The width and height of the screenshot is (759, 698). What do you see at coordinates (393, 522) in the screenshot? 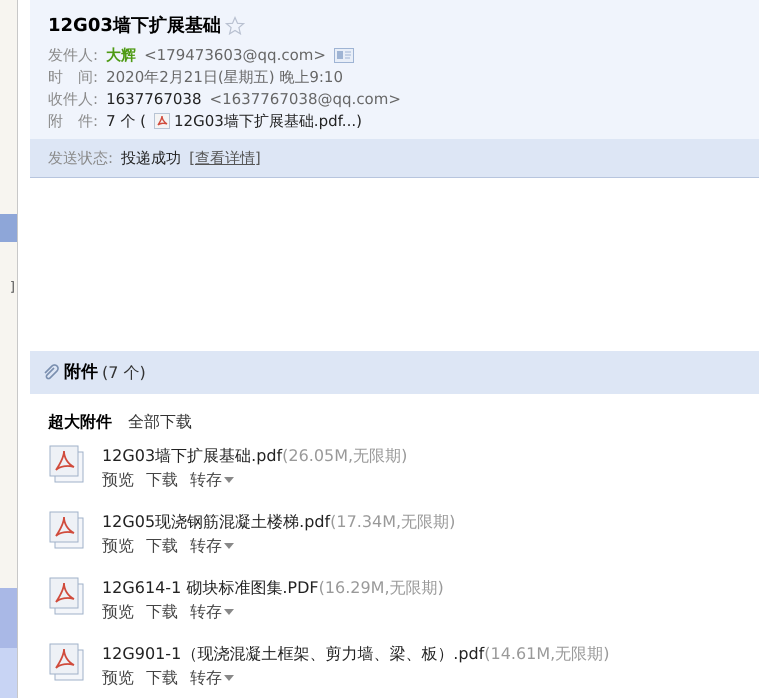
I see `file-meta: (17.34M,无限期)` at bounding box center [393, 522].